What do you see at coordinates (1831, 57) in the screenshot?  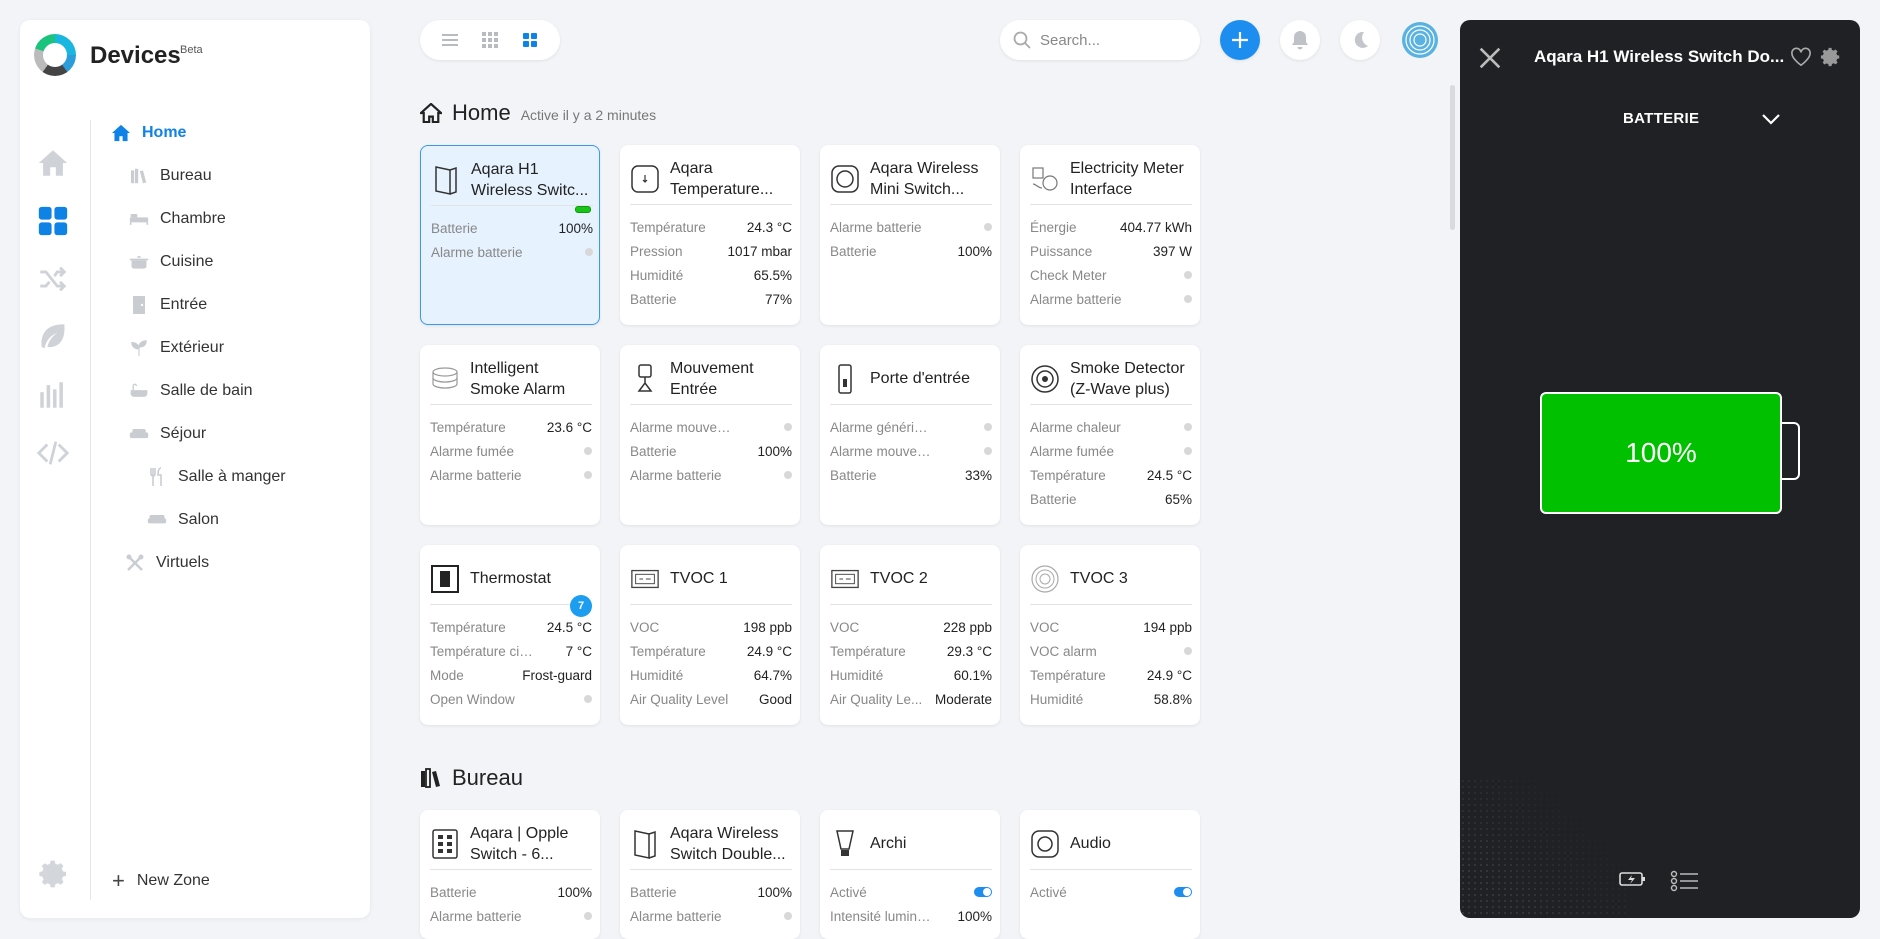 I see `gear-icon` at bounding box center [1831, 57].